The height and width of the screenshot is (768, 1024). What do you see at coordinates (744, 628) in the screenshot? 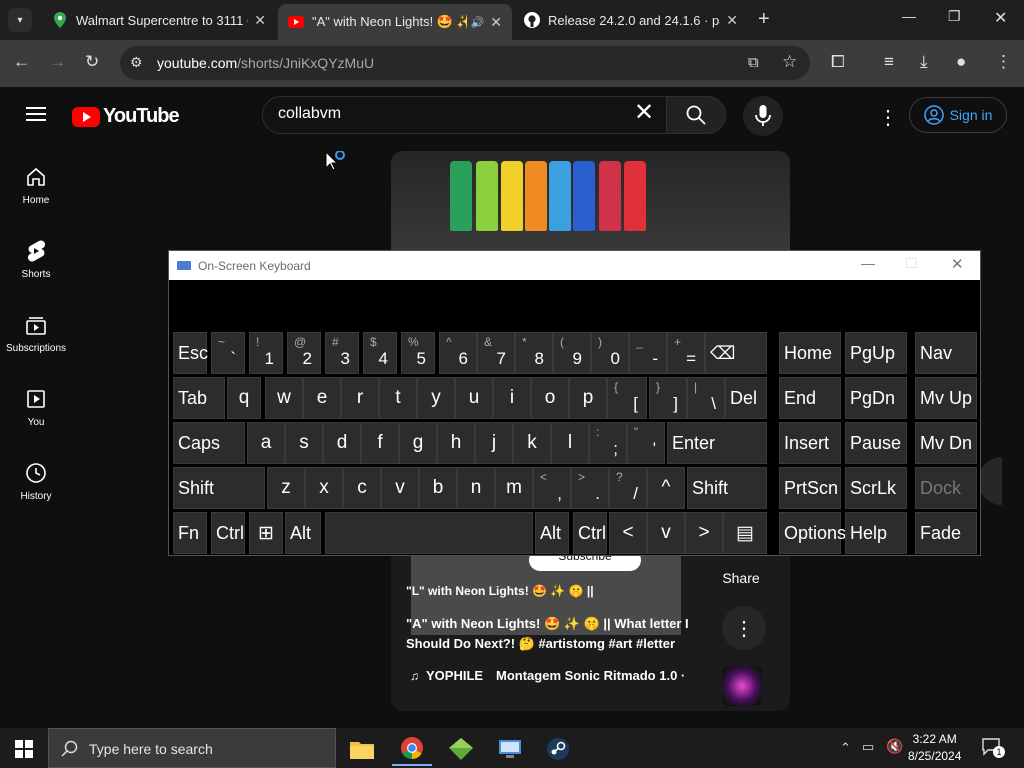
I see `more-actions-button: ⋮` at bounding box center [744, 628].